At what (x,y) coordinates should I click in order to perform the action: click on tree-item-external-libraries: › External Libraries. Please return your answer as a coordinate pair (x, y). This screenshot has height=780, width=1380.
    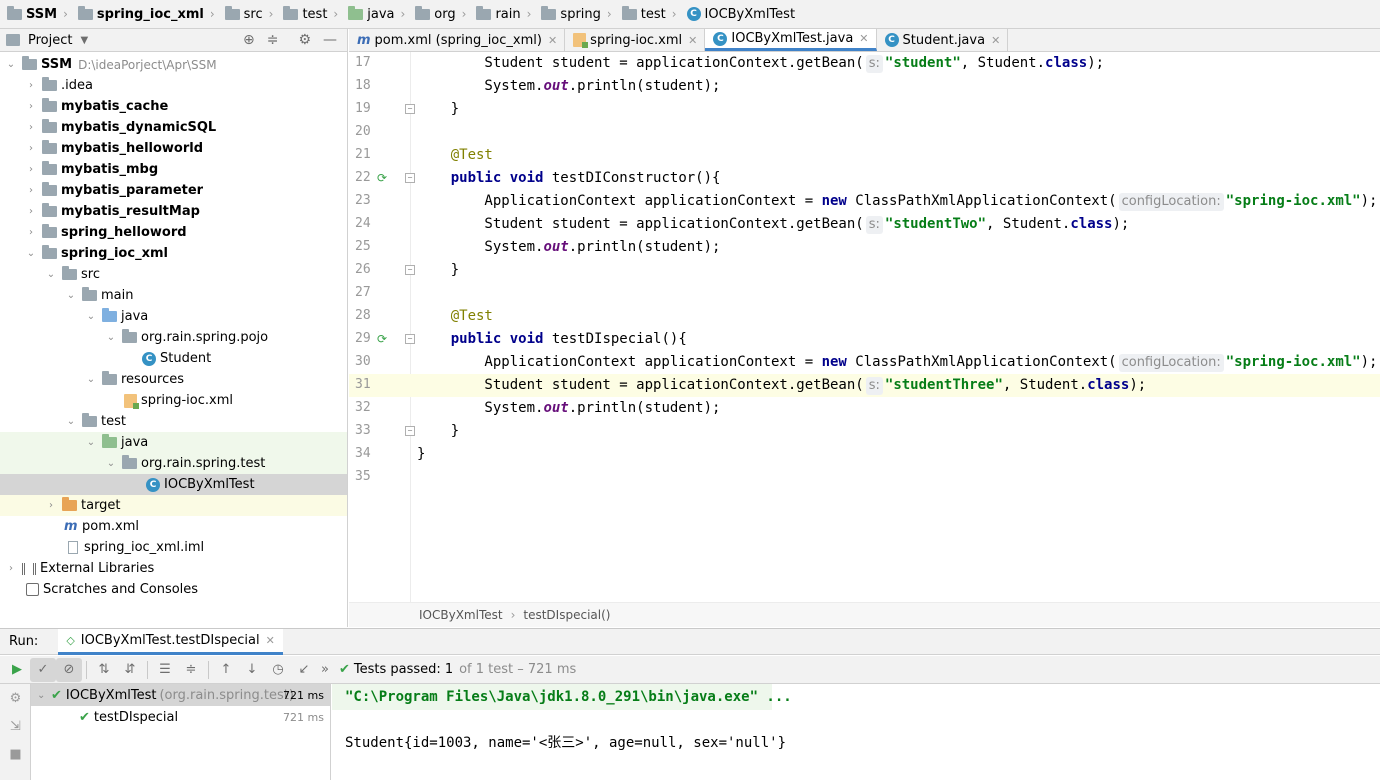
    Looking at the image, I should click on (173, 568).